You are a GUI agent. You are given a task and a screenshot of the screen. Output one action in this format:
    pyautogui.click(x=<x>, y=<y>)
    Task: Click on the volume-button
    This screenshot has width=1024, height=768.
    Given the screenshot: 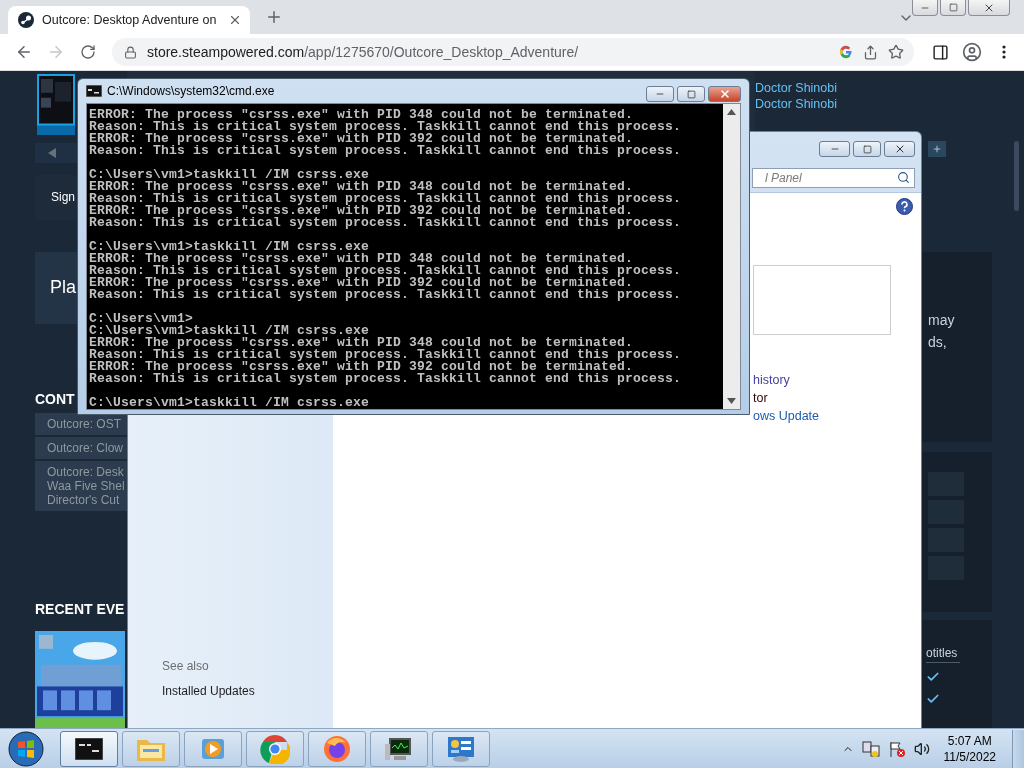 What is the action you would take?
    pyautogui.click(x=921, y=748)
    